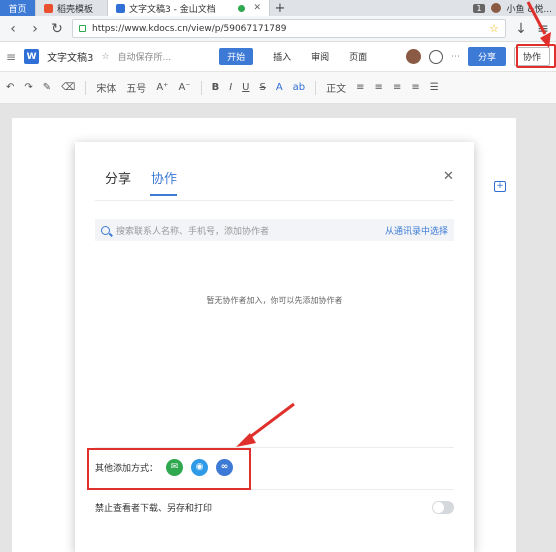 This screenshot has height=552, width=556. I want to click on tab-share: 分享, so click(118, 182).